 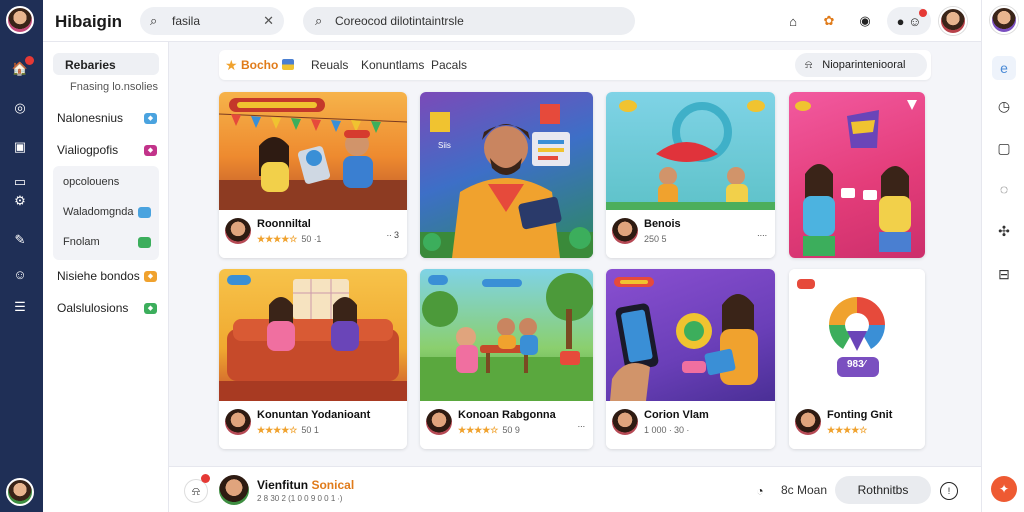 What do you see at coordinates (667, 430) in the screenshot?
I see `rating-count: 1 000 ∙ 30 ∙` at bounding box center [667, 430].